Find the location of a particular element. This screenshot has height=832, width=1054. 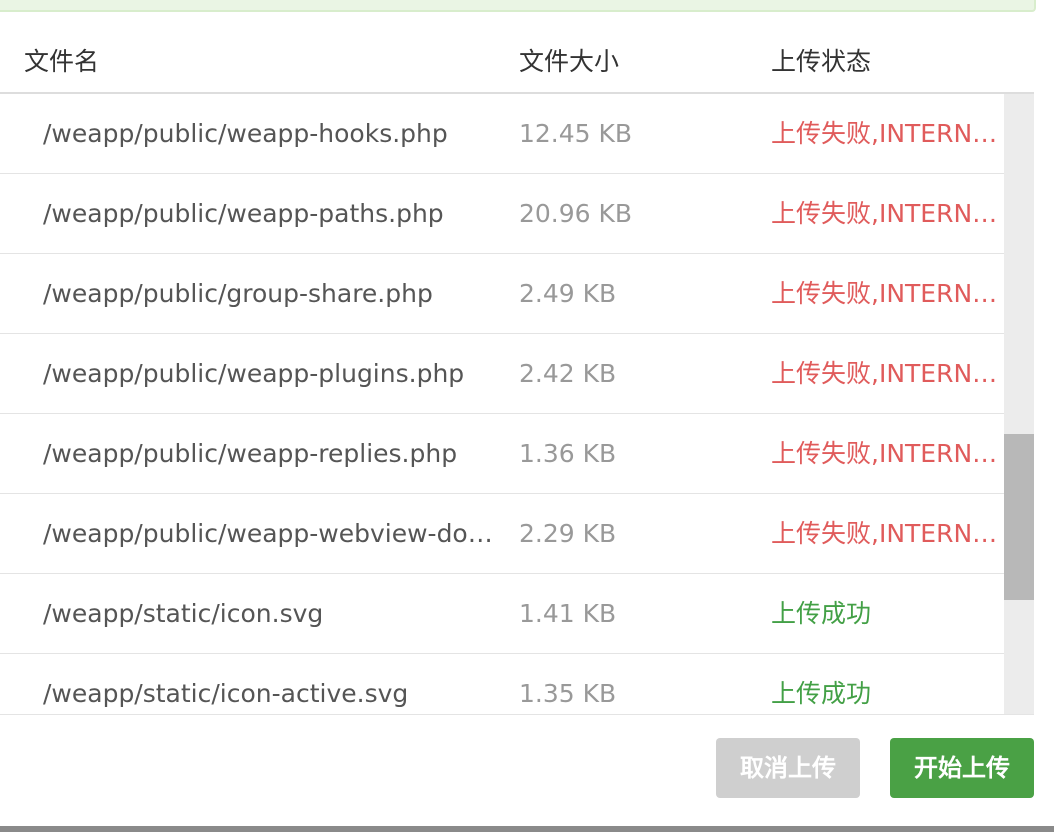

column-header-filename: 文件名 is located at coordinates (62, 61).